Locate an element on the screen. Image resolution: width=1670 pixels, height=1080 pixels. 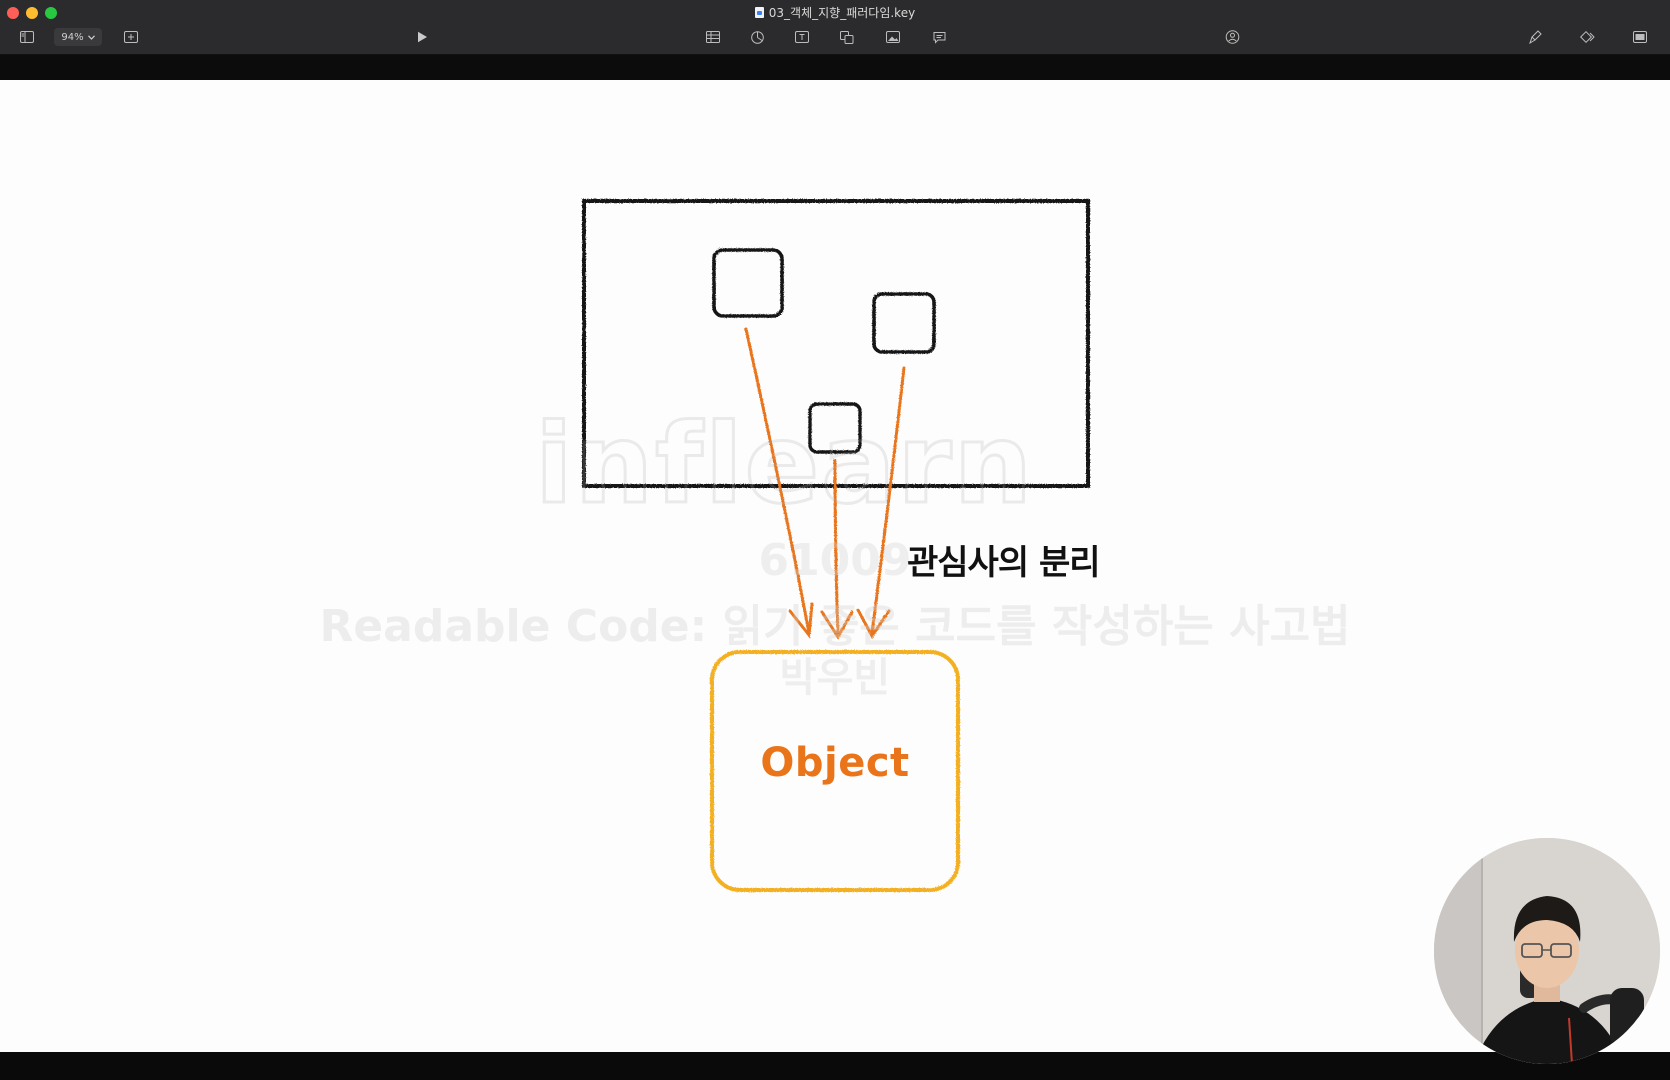
text-icon is located at coordinates (802, 37).